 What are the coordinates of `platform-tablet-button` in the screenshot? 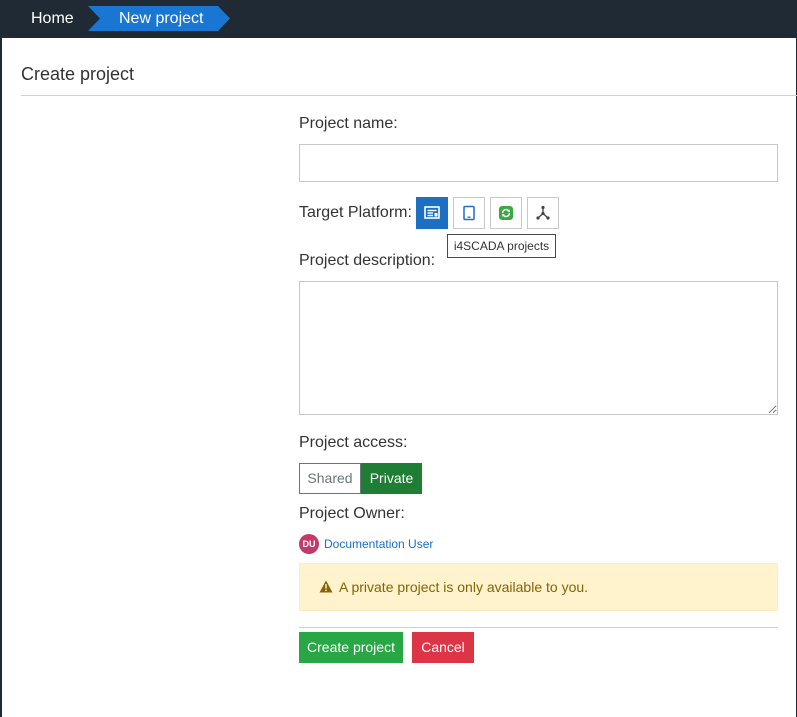 It's located at (469, 213).